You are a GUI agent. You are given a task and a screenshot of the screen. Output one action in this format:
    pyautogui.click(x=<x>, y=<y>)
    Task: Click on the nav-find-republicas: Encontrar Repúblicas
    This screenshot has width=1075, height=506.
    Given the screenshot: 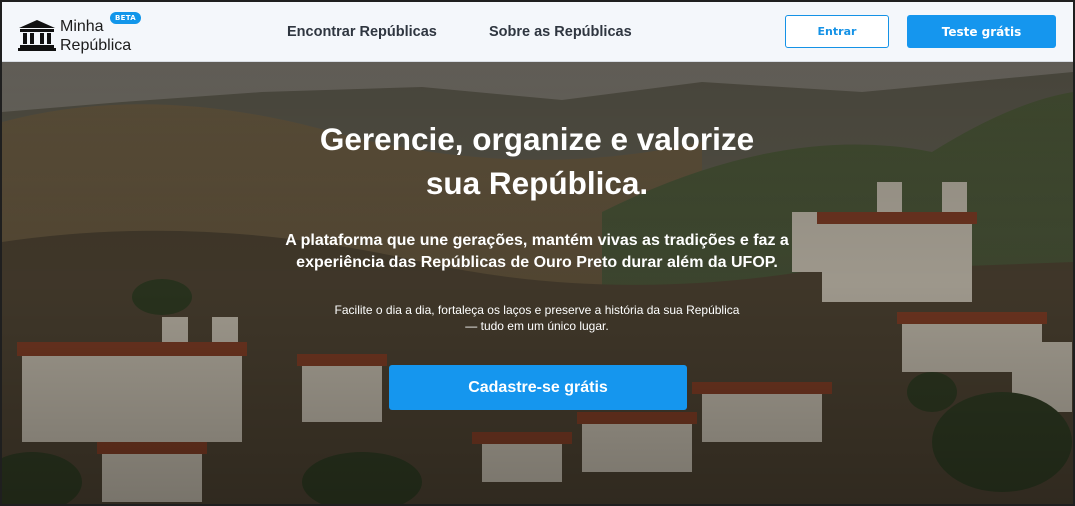 What is the action you would take?
    pyautogui.click(x=362, y=32)
    